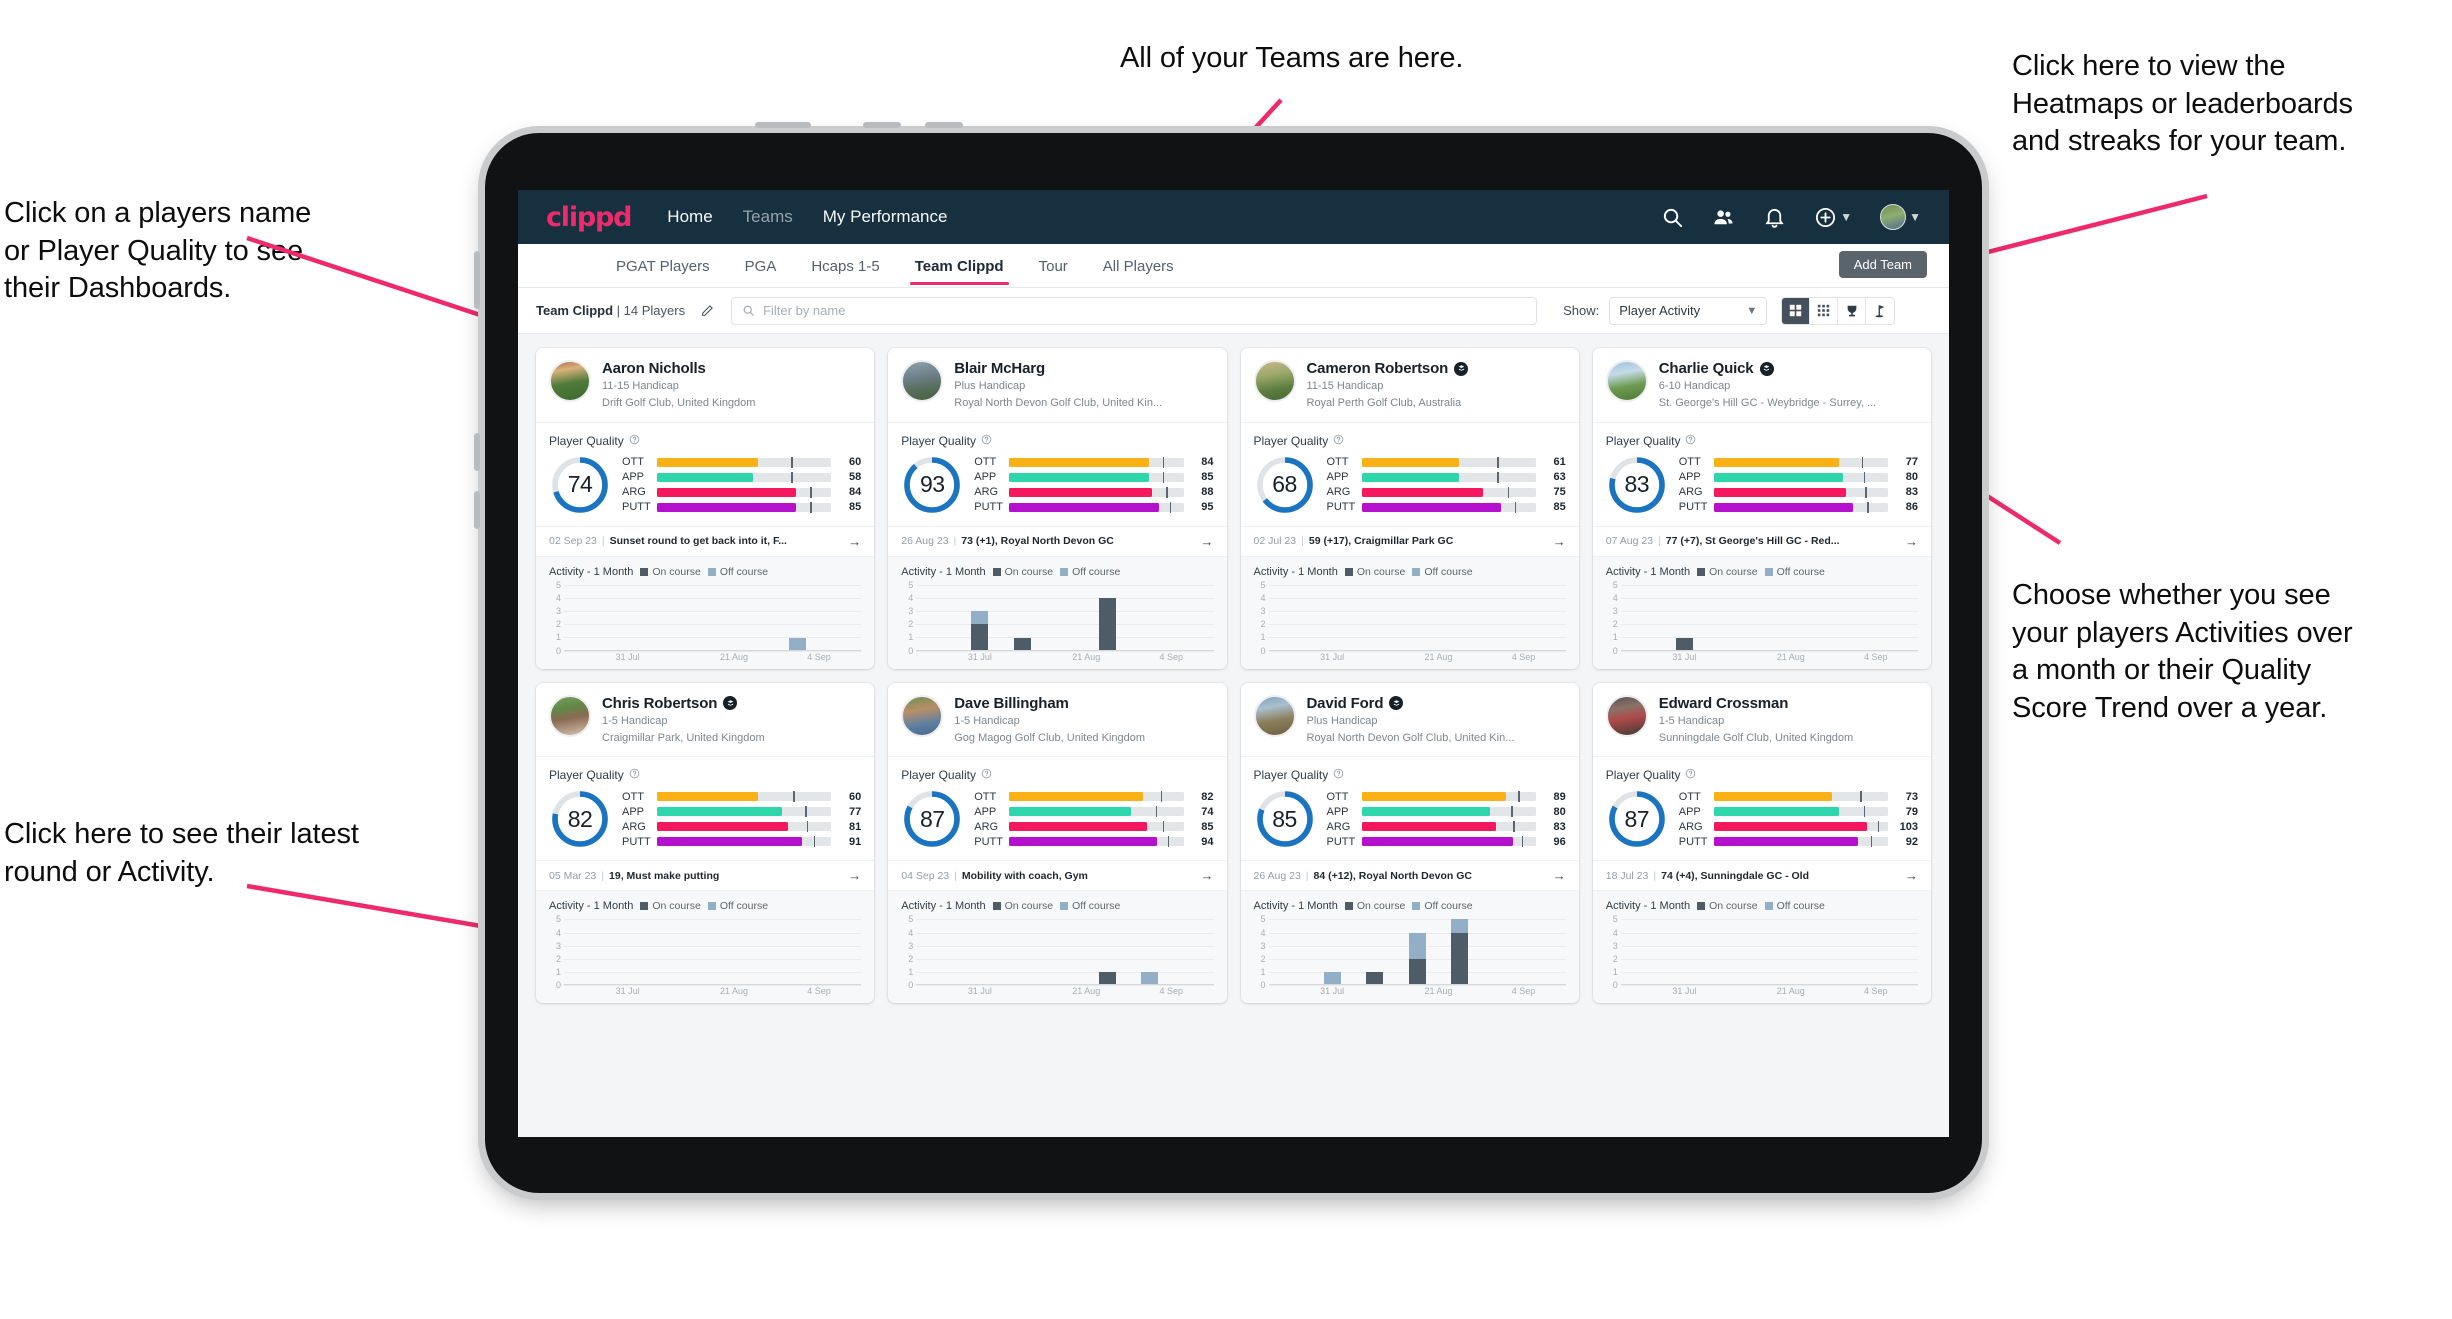 The image size is (2452, 1319). Describe the element at coordinates (1053, 266) in the screenshot. I see `tab-tour: Tour` at that location.